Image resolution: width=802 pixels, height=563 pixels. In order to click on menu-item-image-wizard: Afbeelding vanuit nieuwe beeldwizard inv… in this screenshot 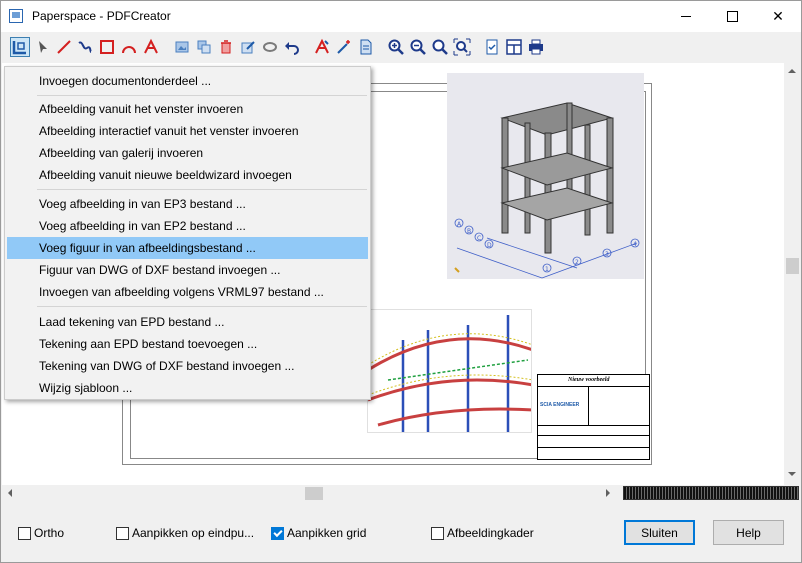, I will do `click(187, 175)`.